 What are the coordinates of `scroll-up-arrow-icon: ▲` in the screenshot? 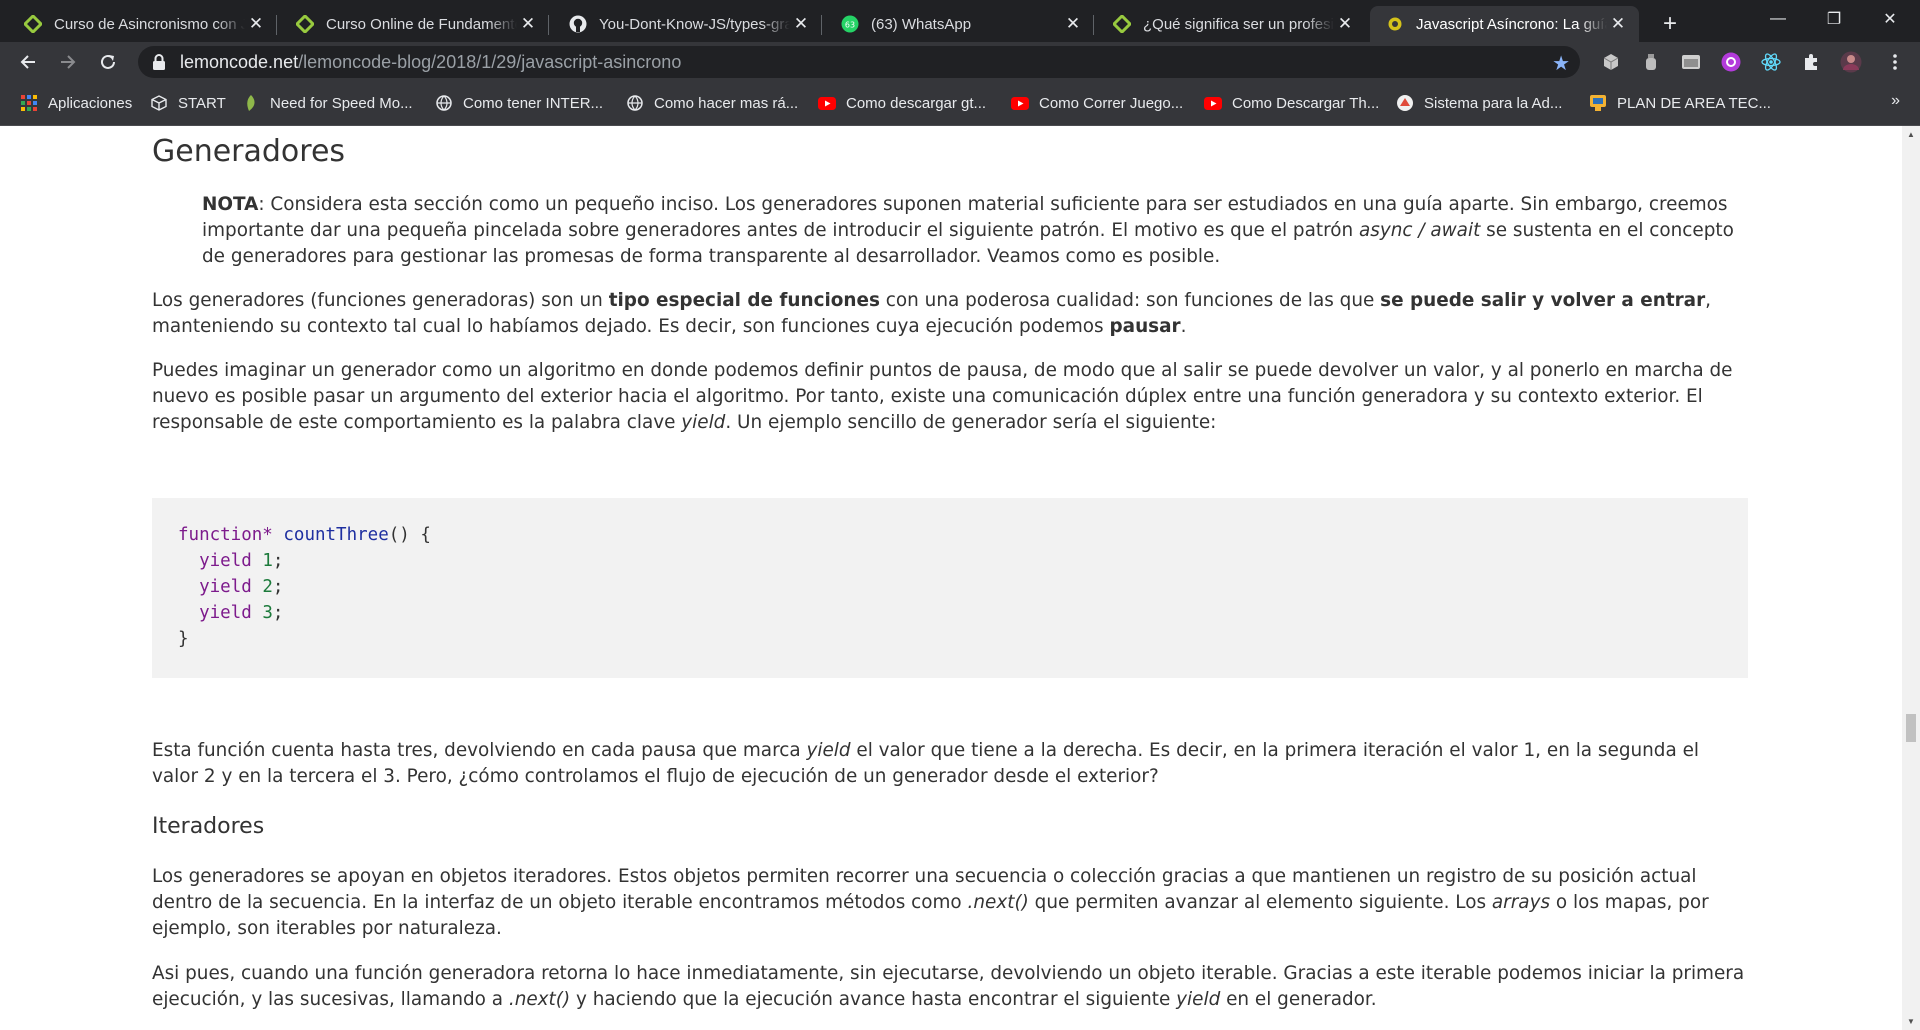 It's located at (1911, 134).